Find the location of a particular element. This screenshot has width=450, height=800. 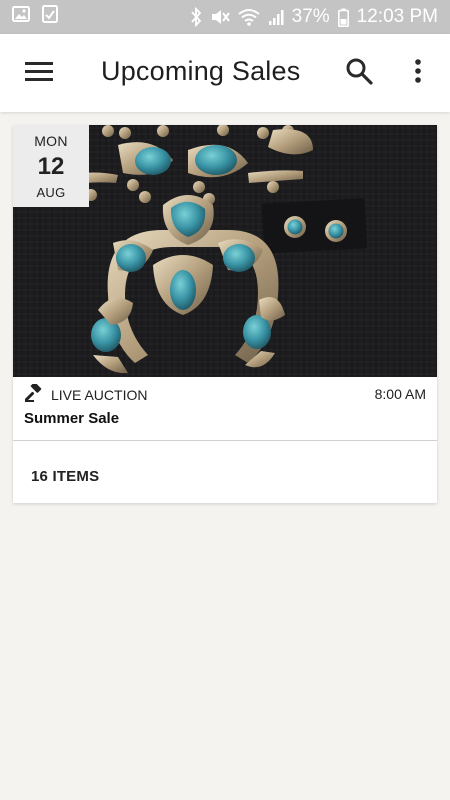

image-icon is located at coordinates (21, 17).